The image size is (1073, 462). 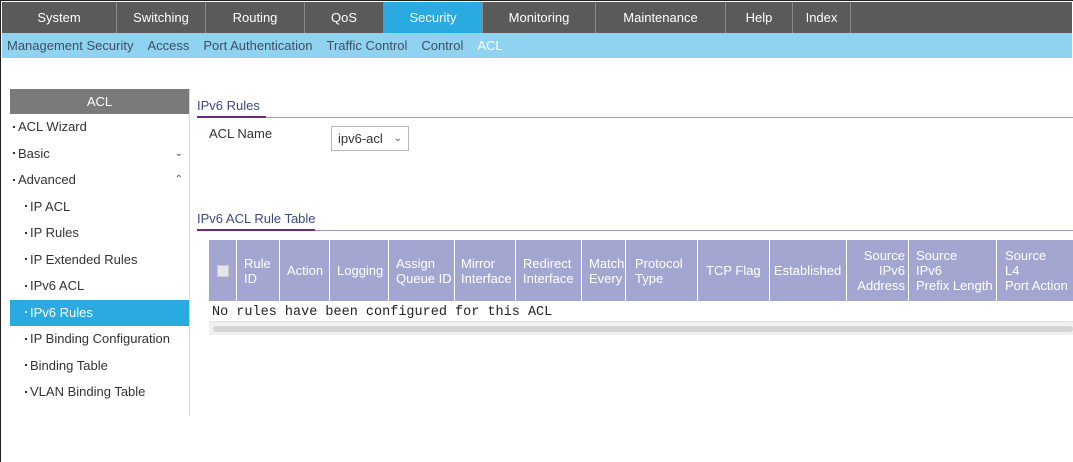 I want to click on chevron-up-icon: ⌃, so click(x=178, y=179).